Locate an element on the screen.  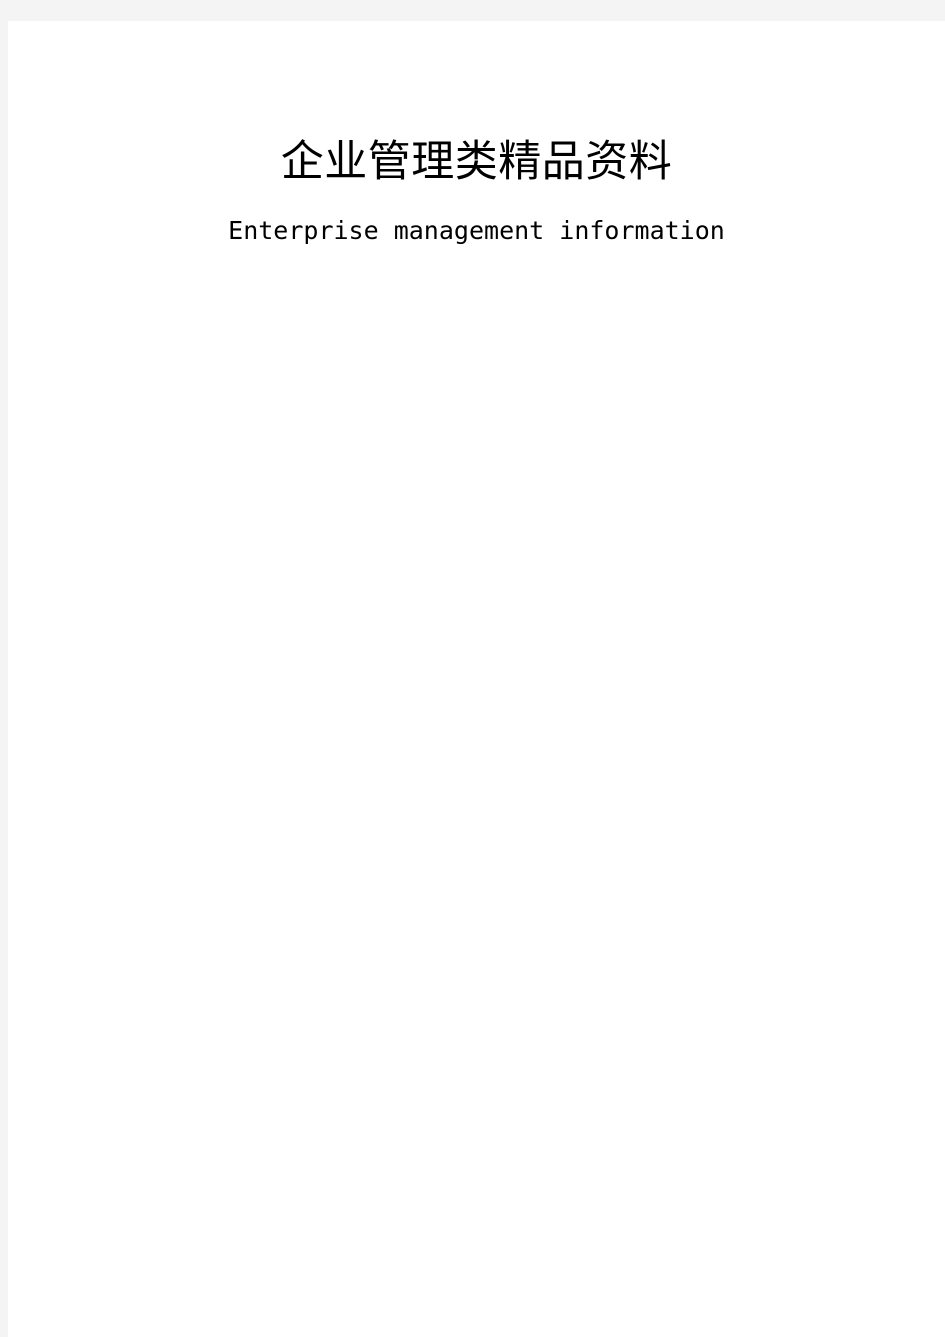
page-title: 企业管理类精品资料 is located at coordinates (476, 162).